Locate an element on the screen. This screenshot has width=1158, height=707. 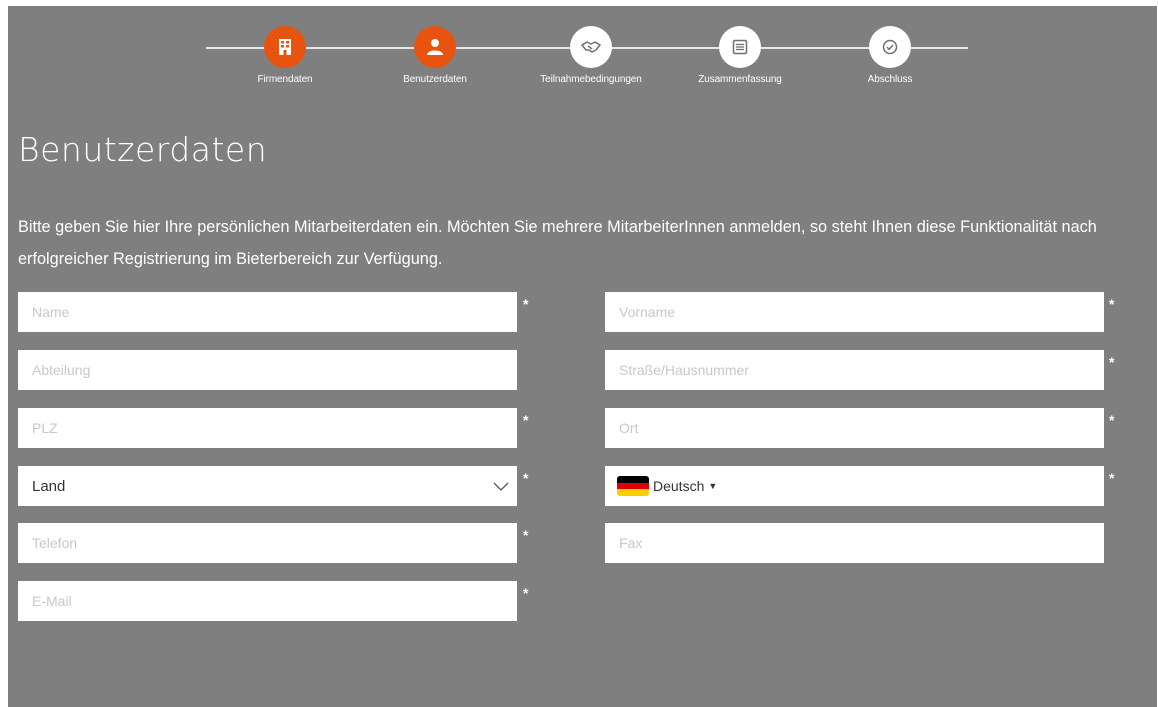
vorname-input is located at coordinates (854, 312).